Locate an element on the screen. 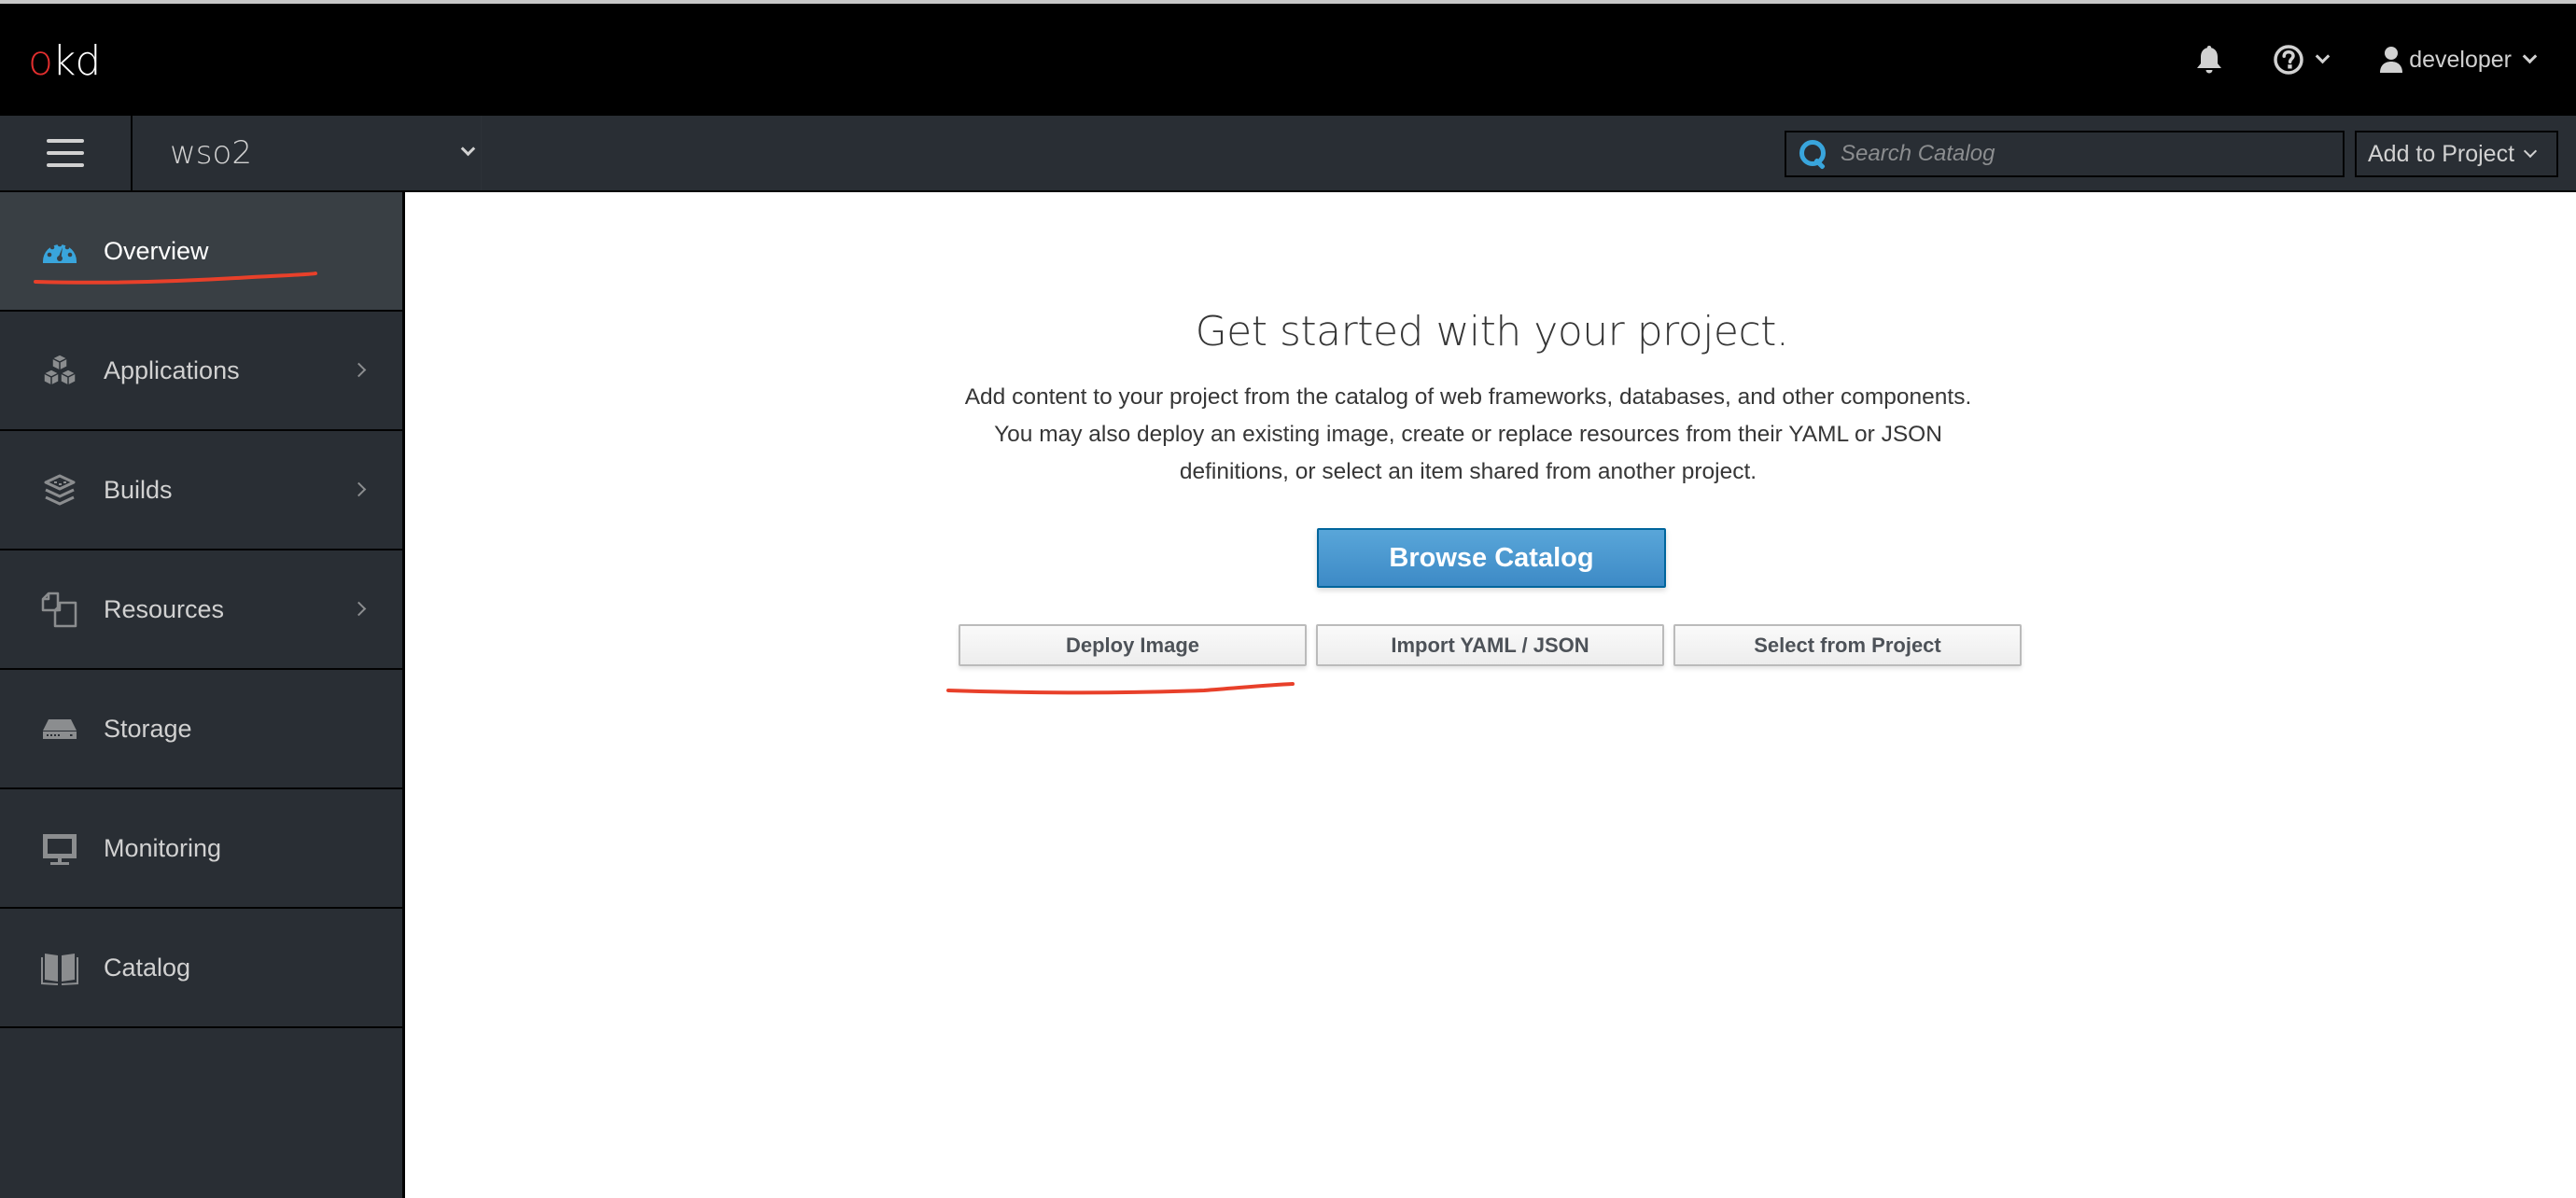  deploy-image-button: Deploy Image is located at coordinates (1133, 645).